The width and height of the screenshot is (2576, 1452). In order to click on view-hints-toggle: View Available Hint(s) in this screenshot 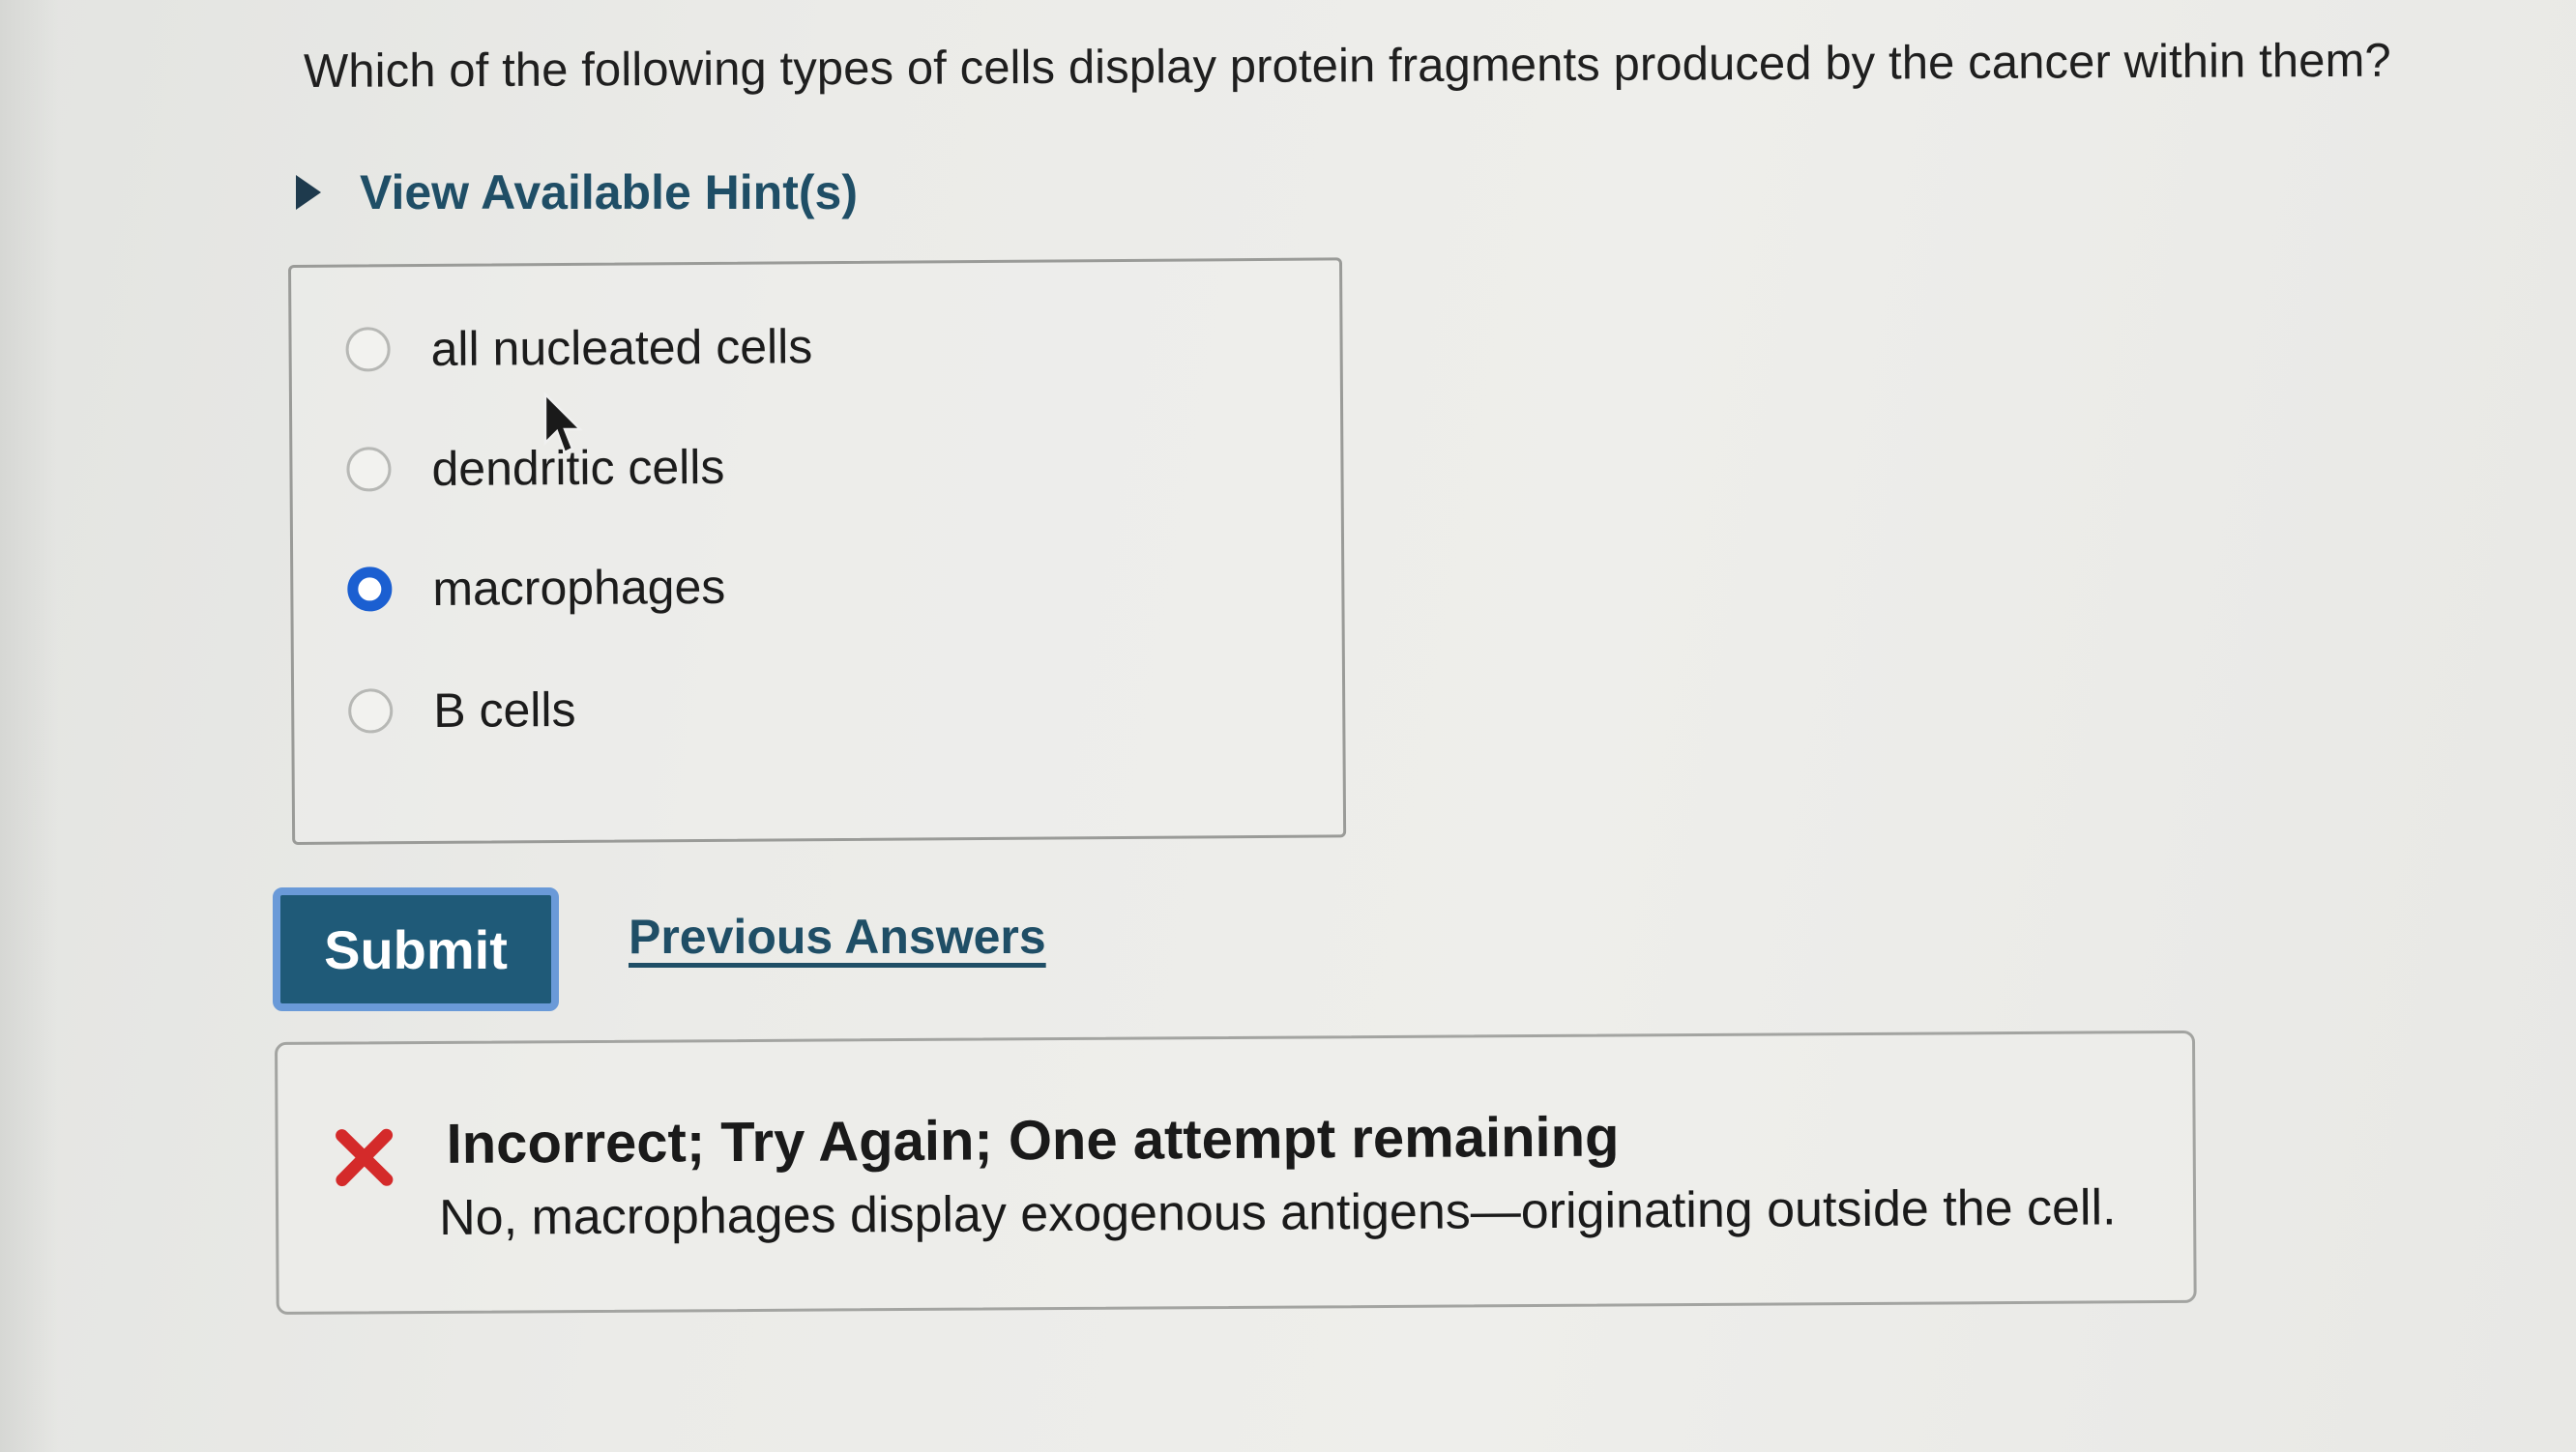, I will do `click(577, 192)`.